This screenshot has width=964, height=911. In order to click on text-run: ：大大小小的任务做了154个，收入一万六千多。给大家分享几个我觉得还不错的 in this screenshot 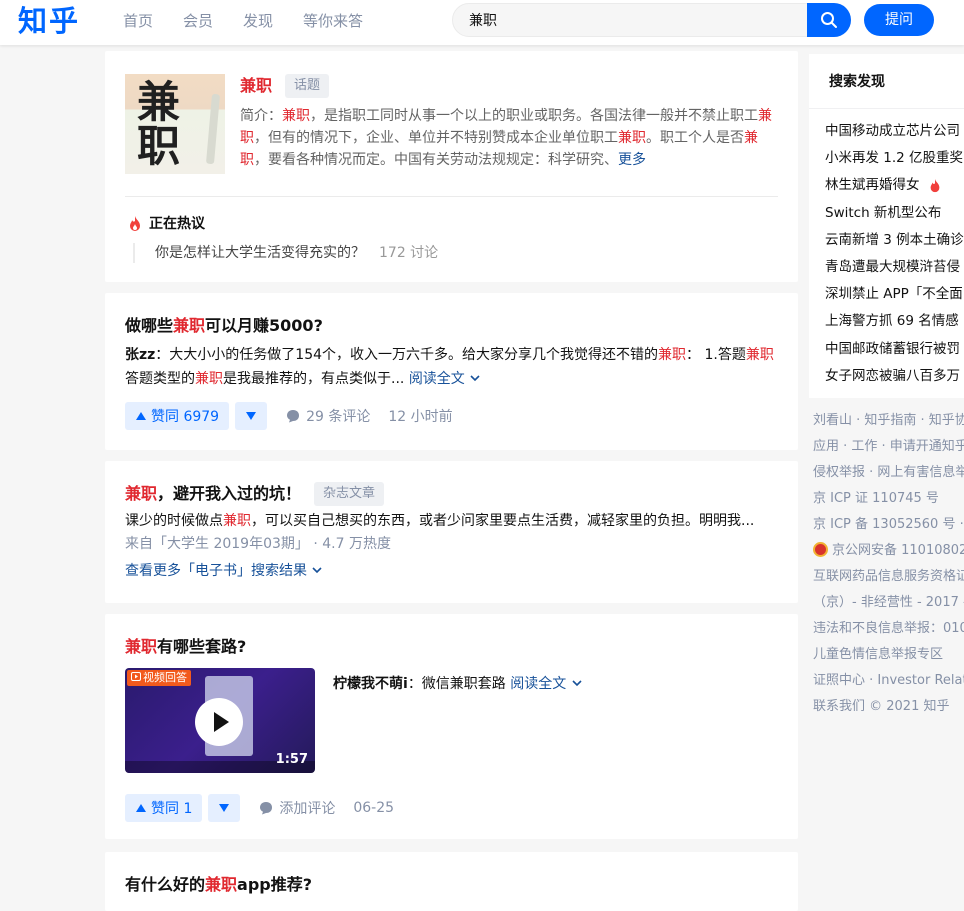, I will do `click(407, 355)`.